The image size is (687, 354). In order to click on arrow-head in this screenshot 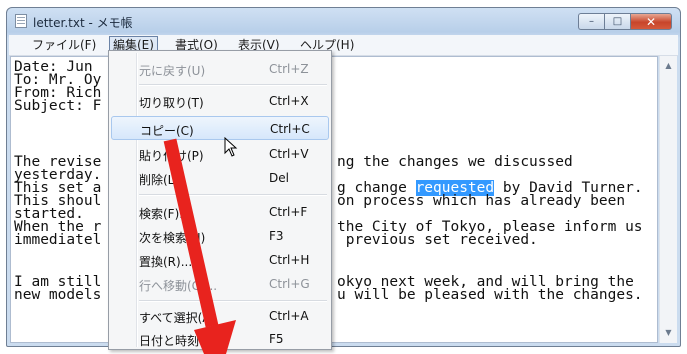, I will do `click(215, 337)`.